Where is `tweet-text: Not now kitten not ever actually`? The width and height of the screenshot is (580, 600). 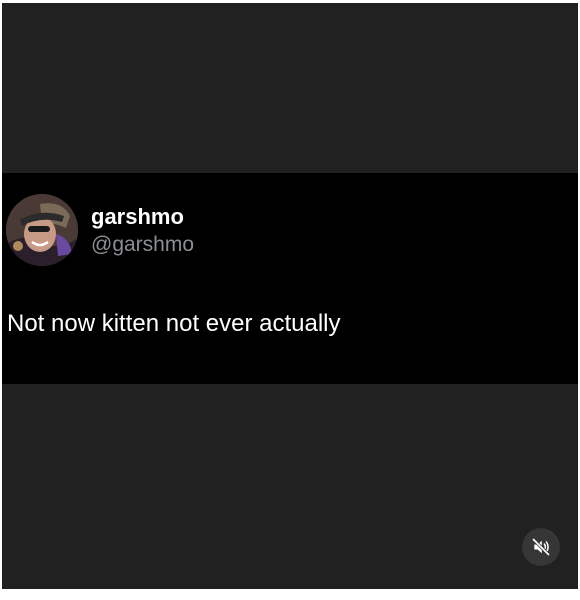
tweet-text: Not now kitten not ever actually is located at coordinates (174, 323).